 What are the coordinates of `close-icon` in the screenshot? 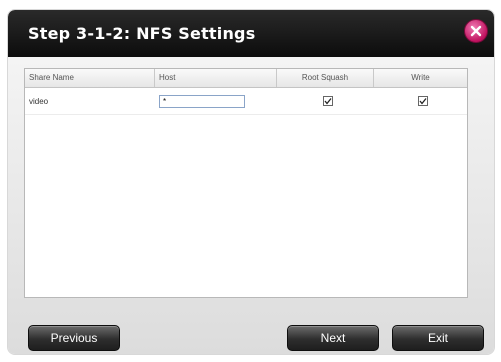 It's located at (476, 31).